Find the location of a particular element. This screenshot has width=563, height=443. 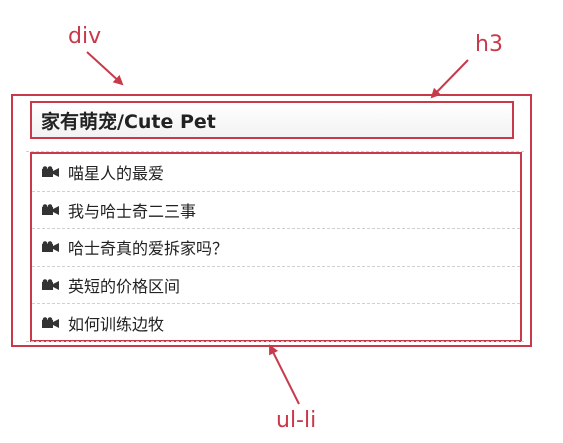

list-item: 我与哈士奇二三事 is located at coordinates (276, 211).